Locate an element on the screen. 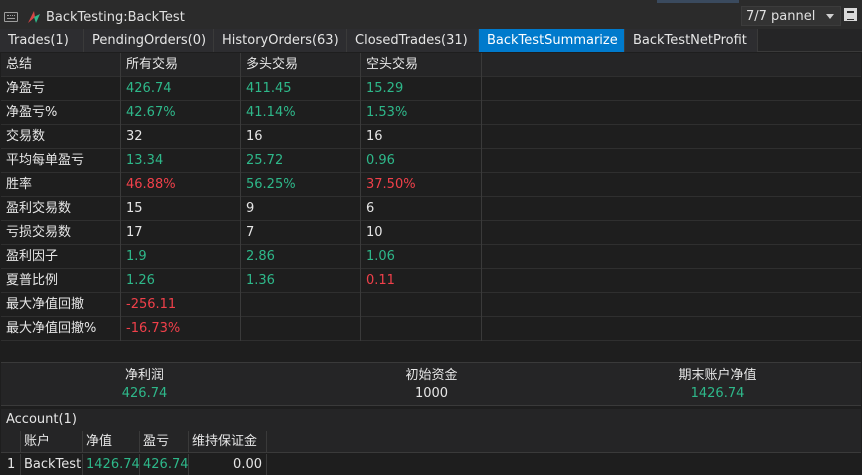  title-accent-bar is located at coordinates (698, 1).